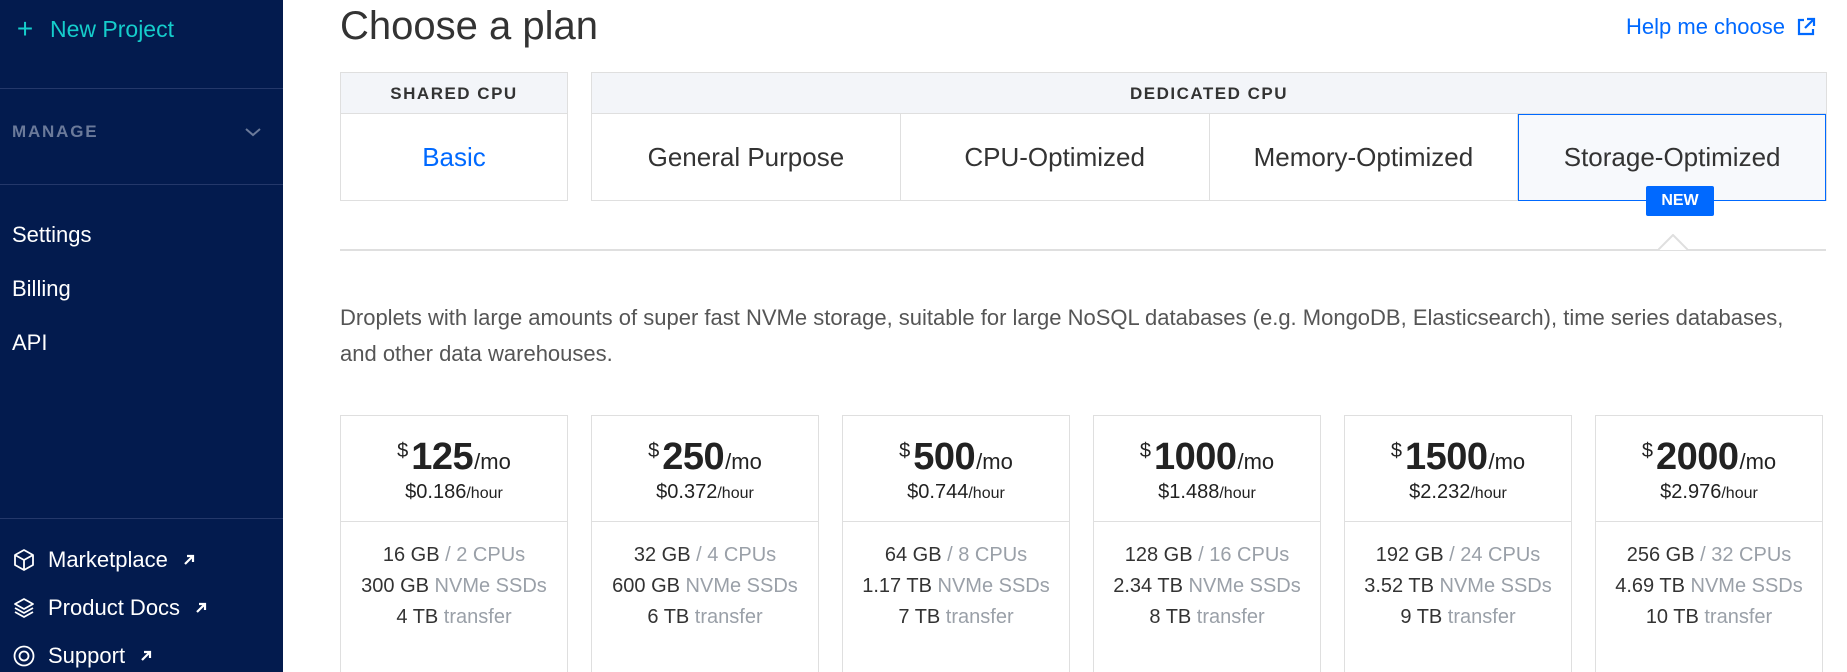  I want to click on price-amount: 250, so click(693, 457).